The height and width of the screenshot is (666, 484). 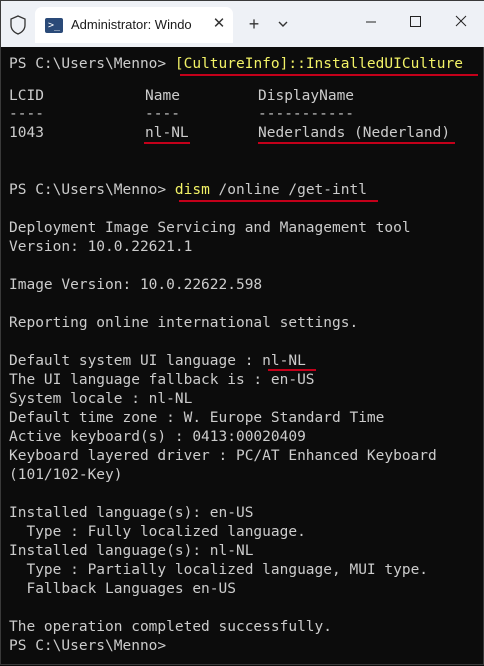 What do you see at coordinates (18, 25) in the screenshot?
I see `shield-icon` at bounding box center [18, 25].